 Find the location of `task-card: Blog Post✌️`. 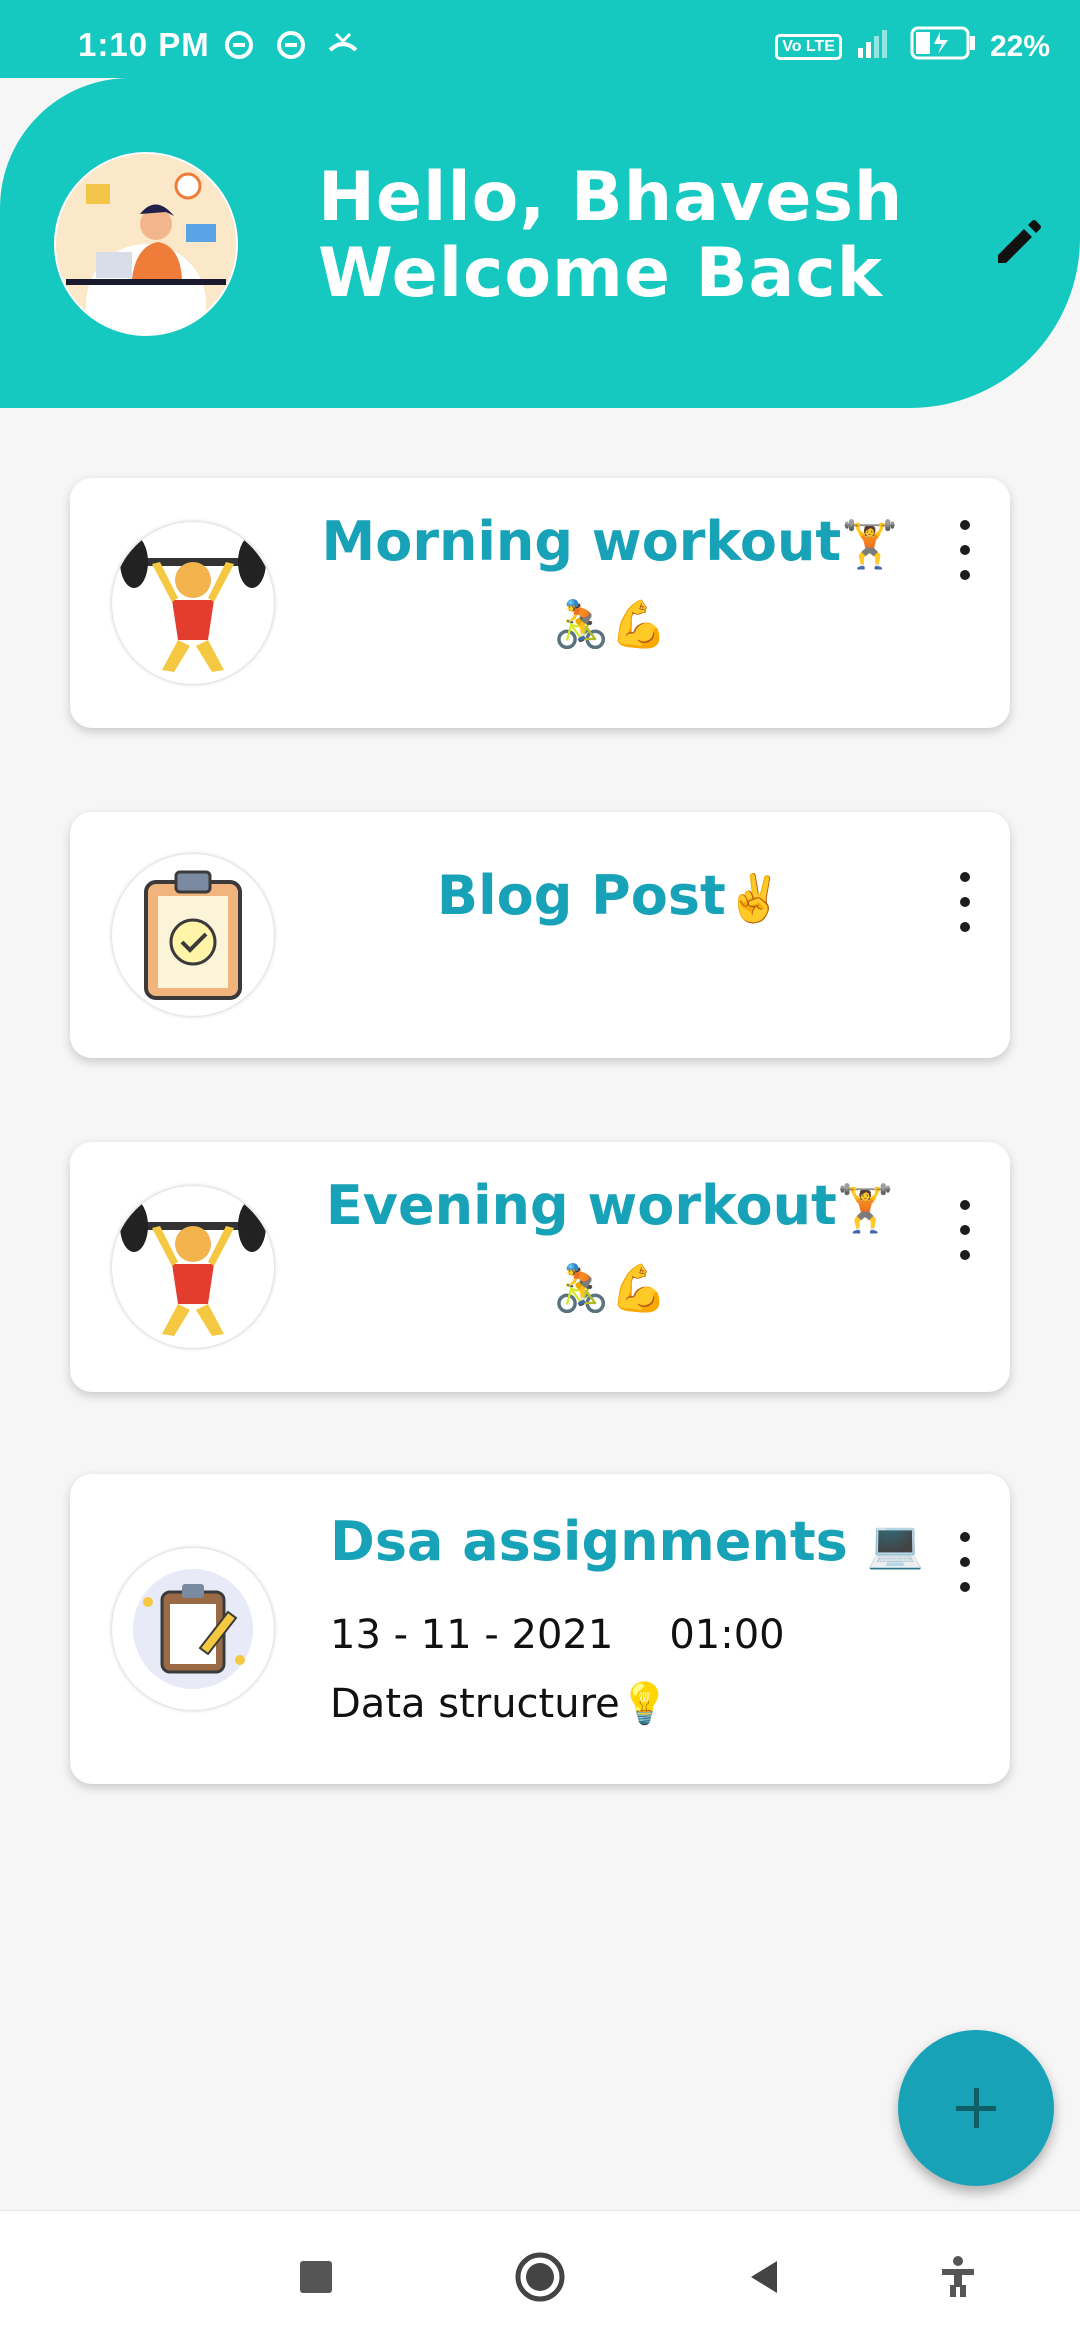

task-card: Blog Post✌️ is located at coordinates (540, 935).